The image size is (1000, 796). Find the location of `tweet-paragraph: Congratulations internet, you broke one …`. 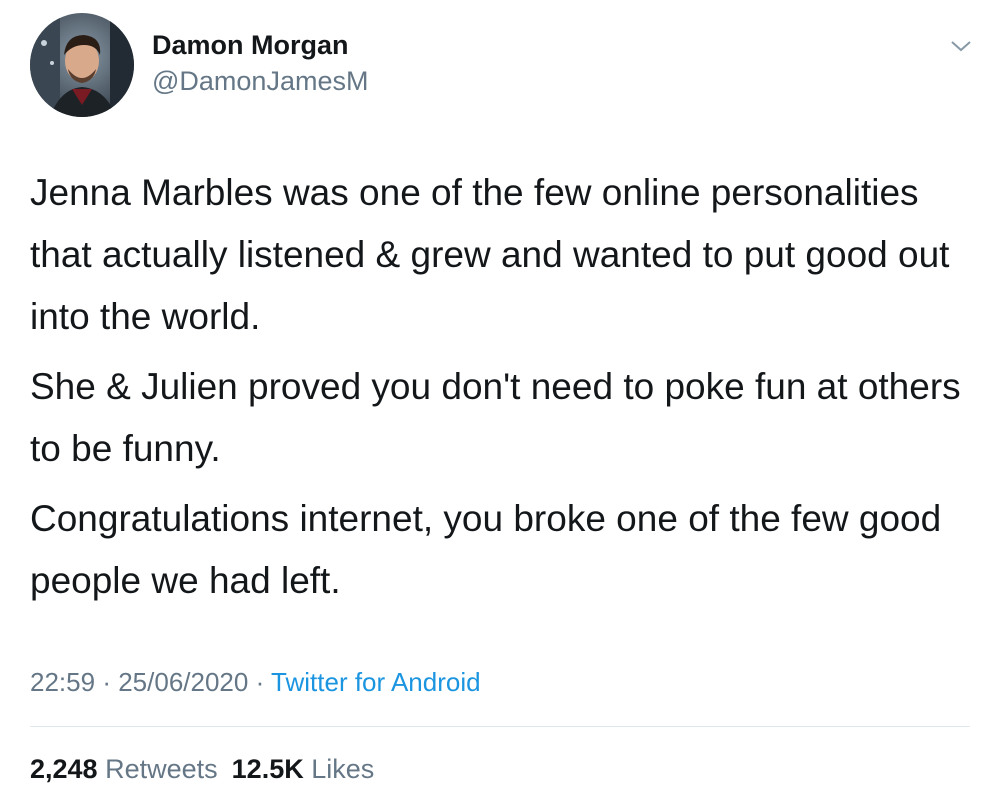

tweet-paragraph: Congratulations internet, you broke one … is located at coordinates (486, 549).